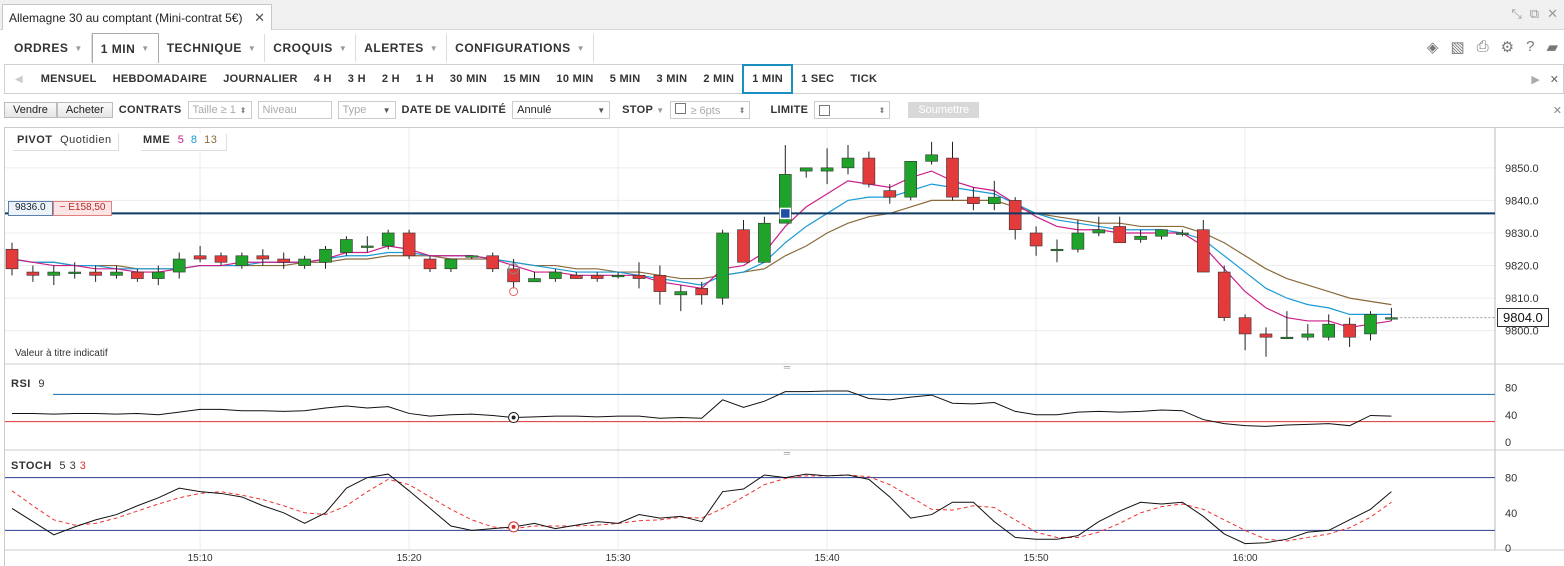  I want to click on scroll-right-icon: ▶, so click(1535, 79).